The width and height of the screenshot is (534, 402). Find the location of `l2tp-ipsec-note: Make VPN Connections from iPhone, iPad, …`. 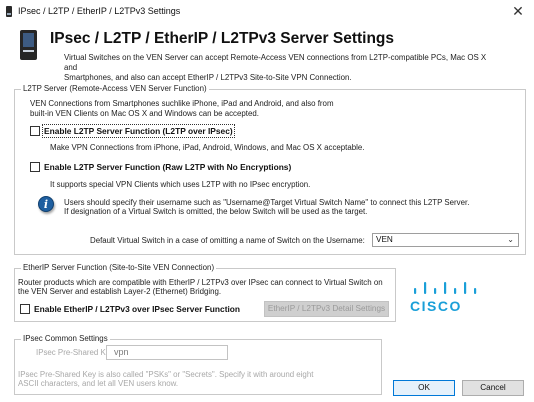

l2tp-ipsec-note: Make VPN Connections from iPhone, iPad, … is located at coordinates (207, 147).